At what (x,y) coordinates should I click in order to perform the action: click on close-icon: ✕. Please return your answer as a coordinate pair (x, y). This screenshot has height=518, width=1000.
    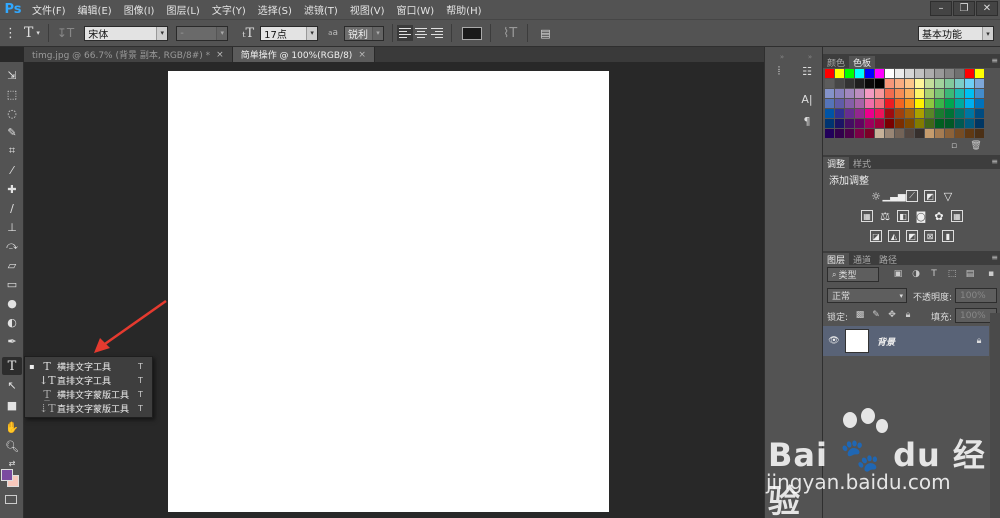
    Looking at the image, I should click on (987, 8).